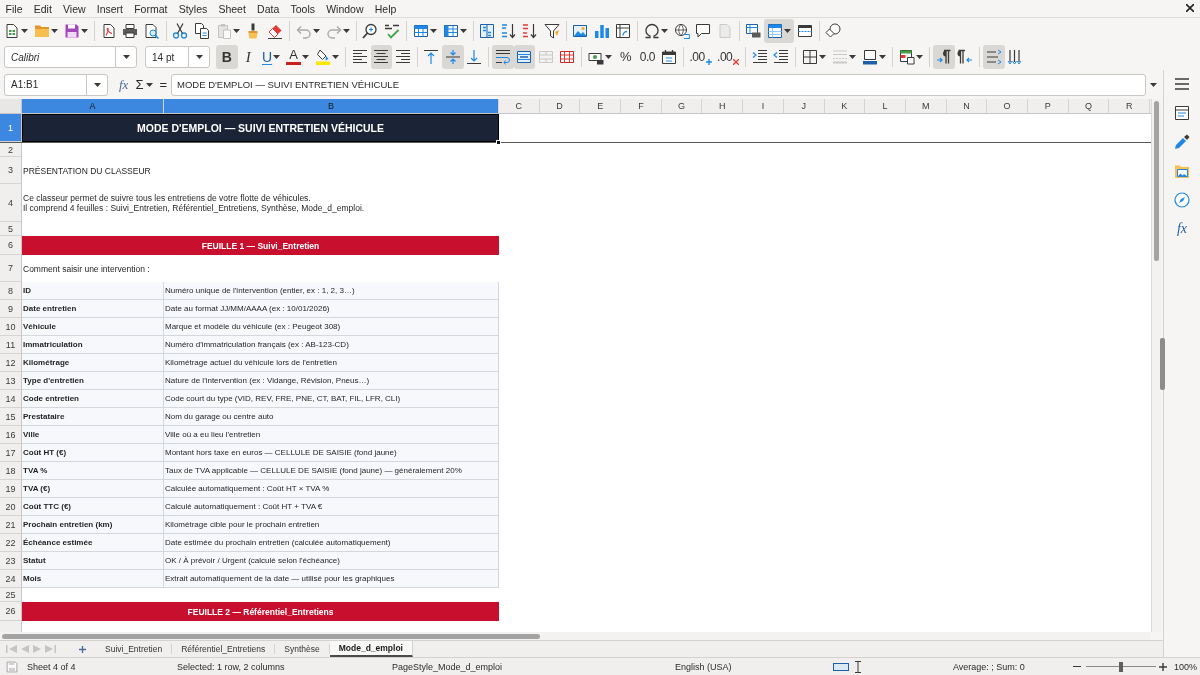 The height and width of the screenshot is (675, 1200). I want to click on function-wizard-button: fx, so click(124, 84).